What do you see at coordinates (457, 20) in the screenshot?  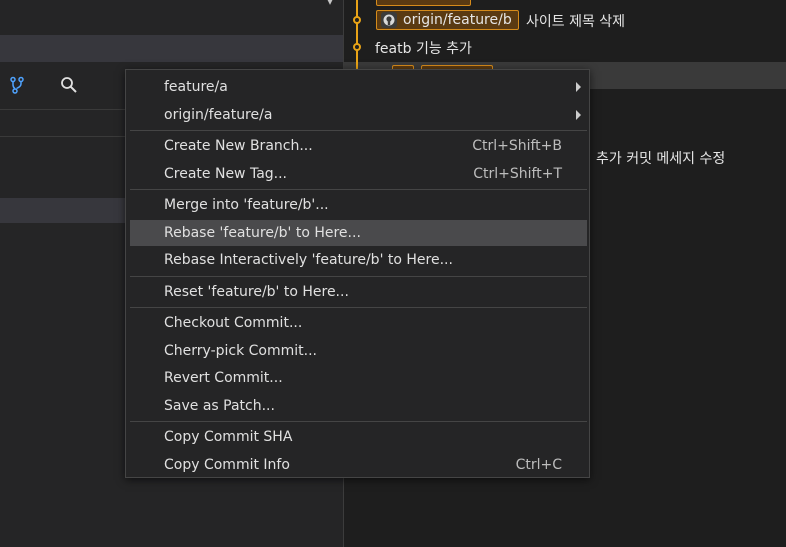 I see `ref-label-text: origin/feature/b` at bounding box center [457, 20].